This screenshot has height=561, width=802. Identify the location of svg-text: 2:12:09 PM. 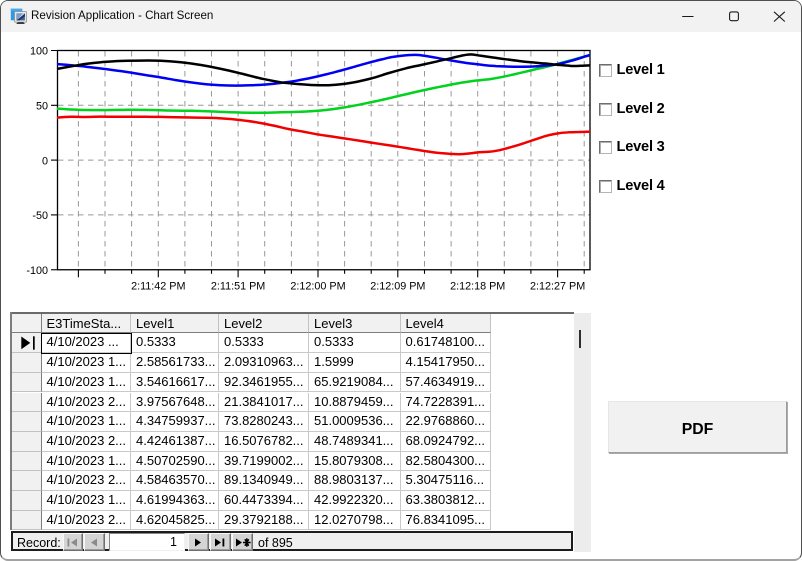
(397, 286).